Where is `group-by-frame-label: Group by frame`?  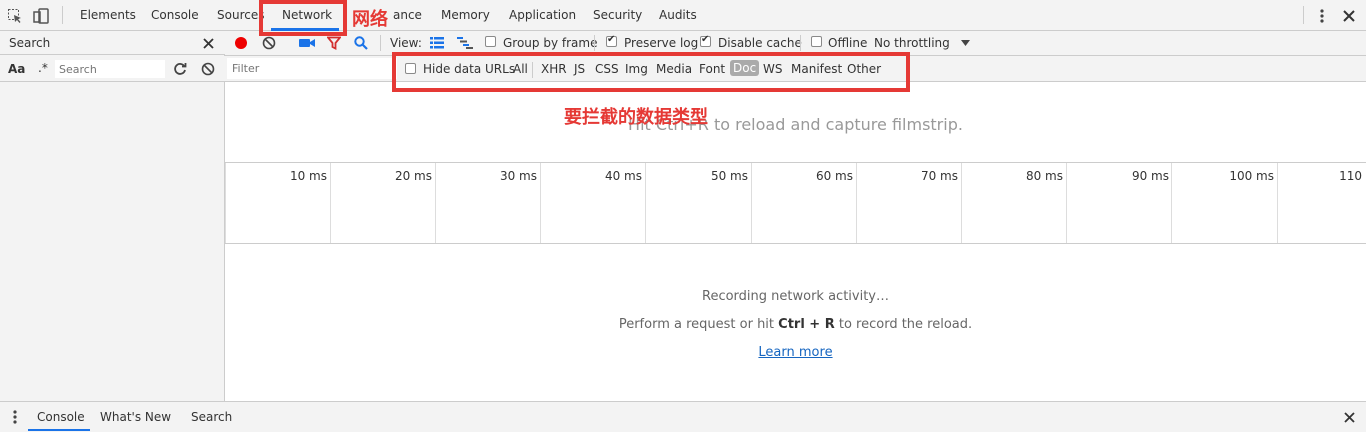 group-by-frame-label: Group by frame is located at coordinates (550, 43).